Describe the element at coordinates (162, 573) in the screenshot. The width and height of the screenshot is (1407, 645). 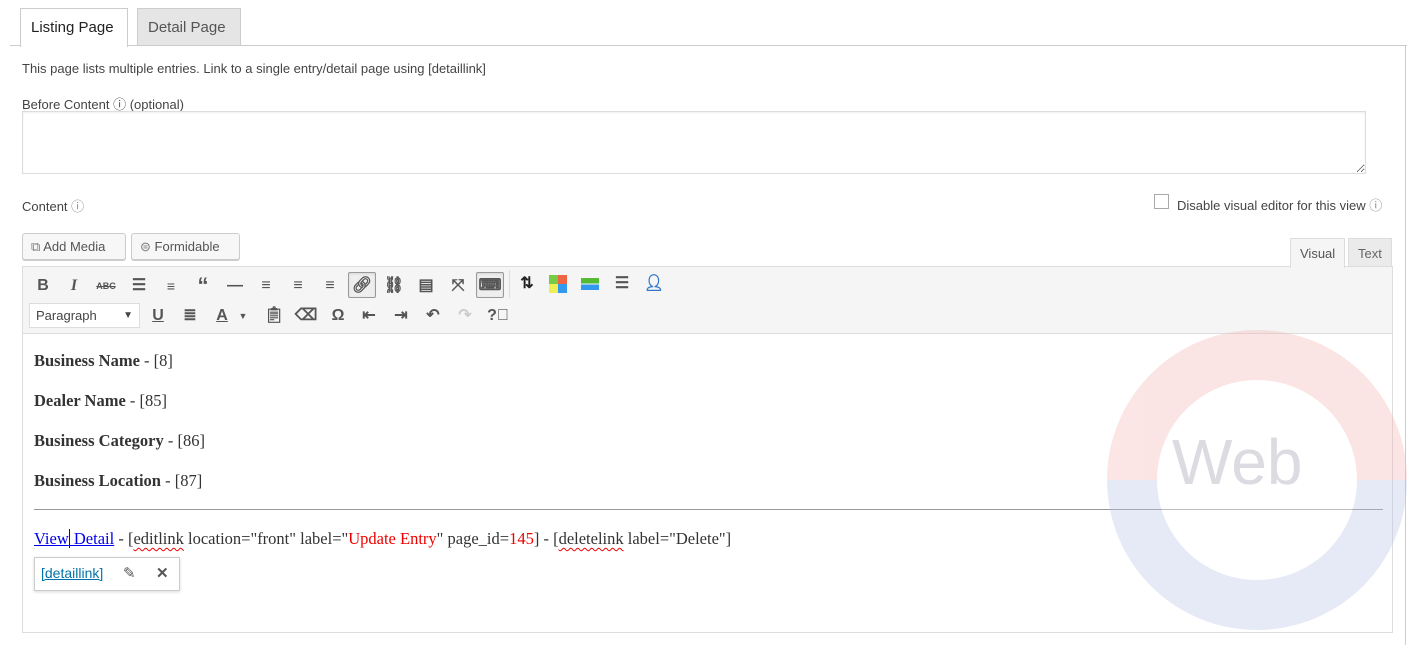
I see `close-icon: ✕` at that location.